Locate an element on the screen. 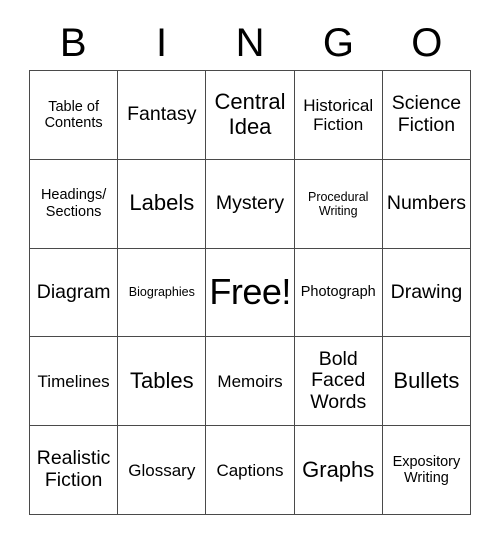  bingo-cell-label: Mystery is located at coordinates (250, 202).